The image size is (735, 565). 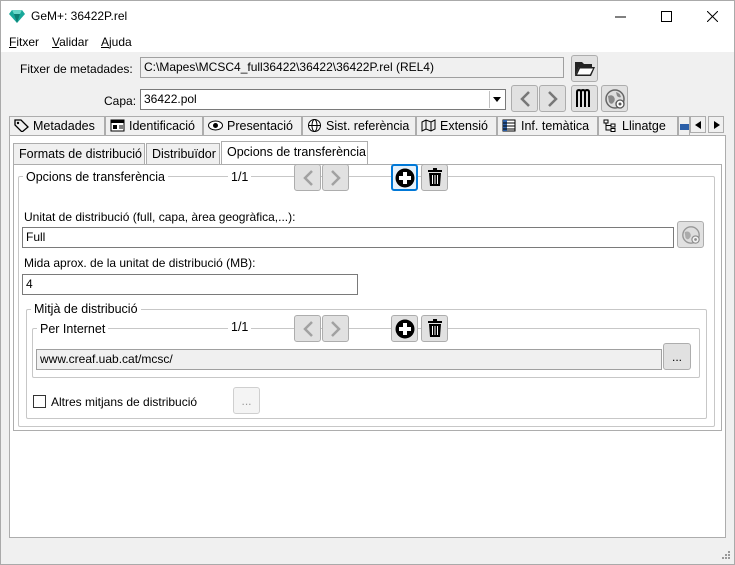 I want to click on tab-scroll-right, so click(x=716, y=124).